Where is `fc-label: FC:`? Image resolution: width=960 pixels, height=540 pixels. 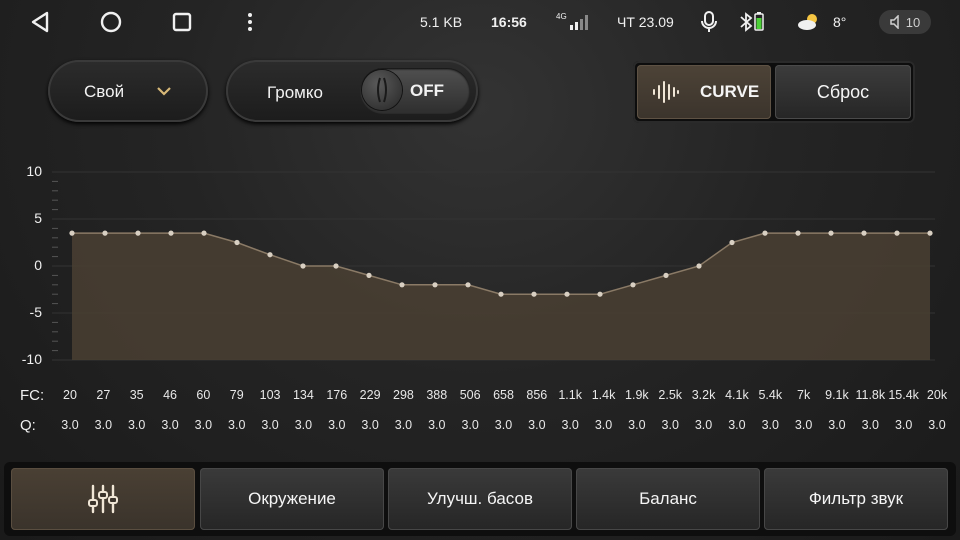 fc-label: FC: is located at coordinates (32, 395).